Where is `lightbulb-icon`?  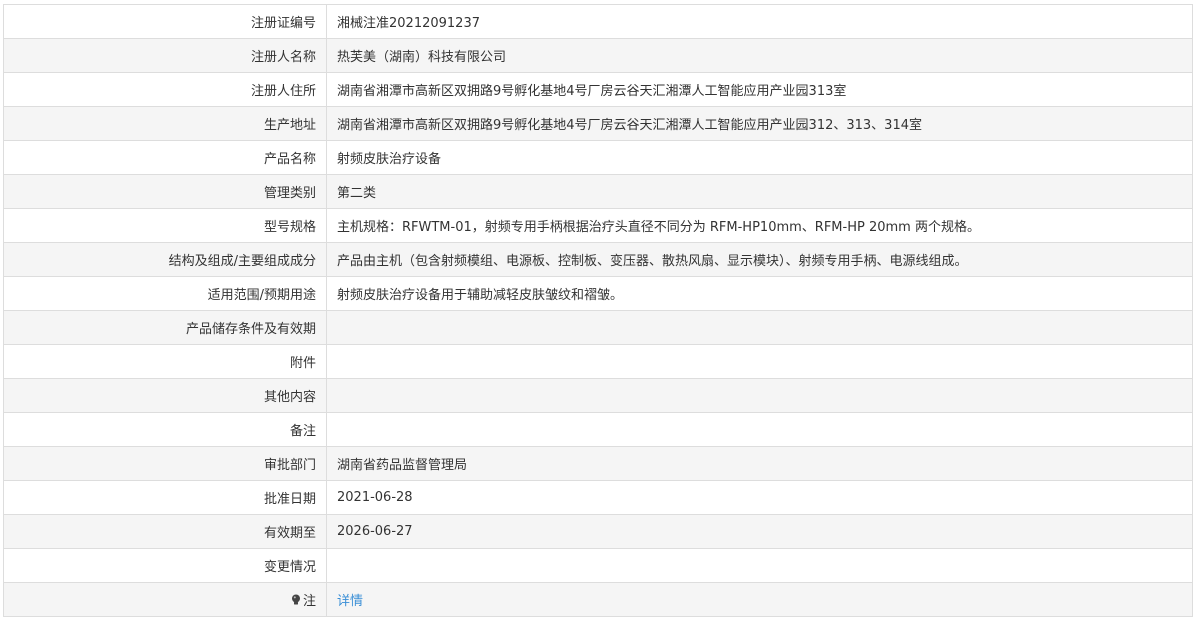
lightbulb-icon is located at coordinates (296, 600).